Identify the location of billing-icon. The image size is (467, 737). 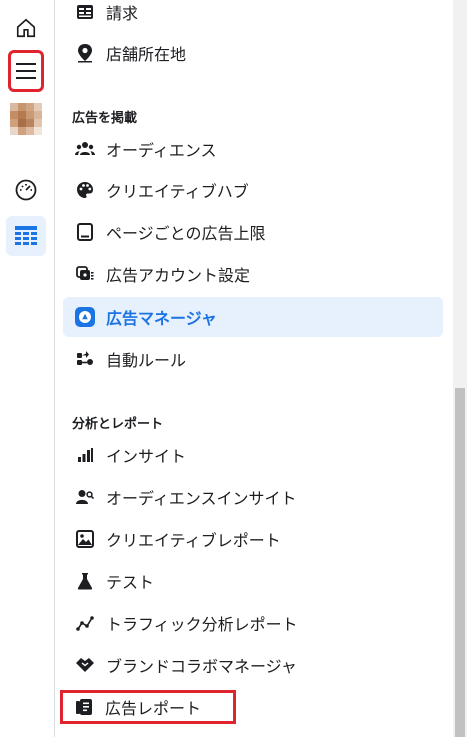
(85, 12).